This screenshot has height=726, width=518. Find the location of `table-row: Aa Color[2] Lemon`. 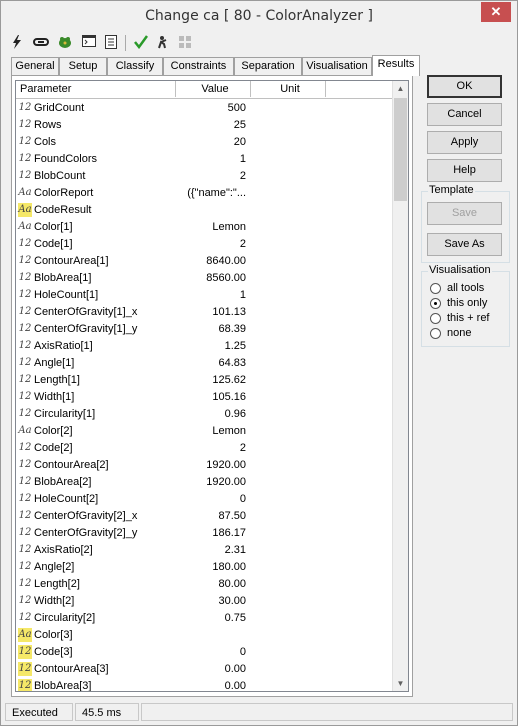

table-row: Aa Color[2] Lemon is located at coordinates (206, 431).